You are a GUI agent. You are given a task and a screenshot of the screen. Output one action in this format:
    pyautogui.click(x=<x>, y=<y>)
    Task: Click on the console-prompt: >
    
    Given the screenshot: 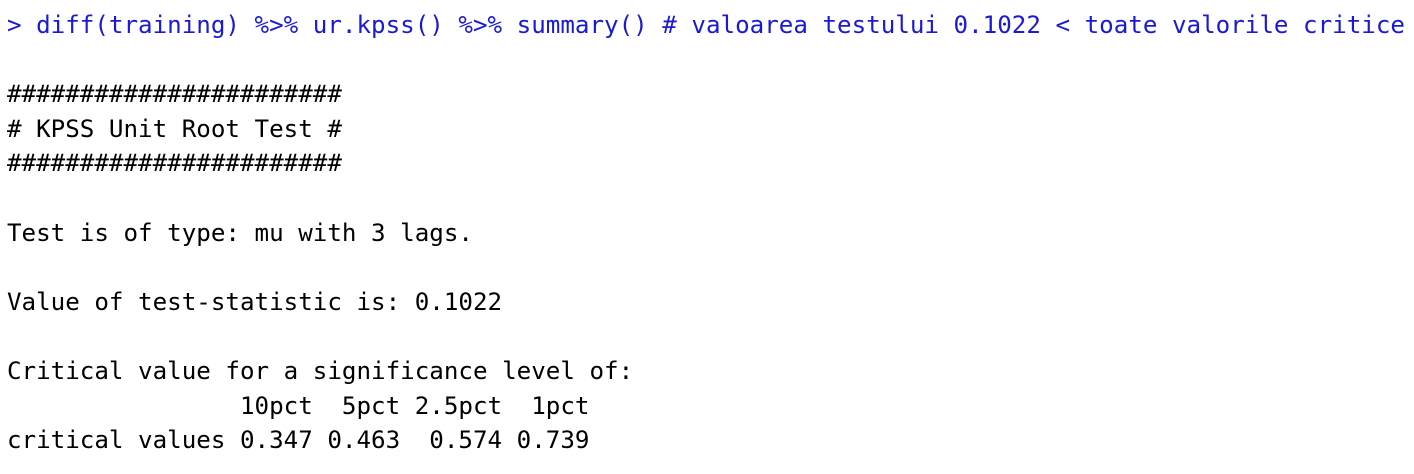 What is the action you would take?
    pyautogui.click(x=22, y=25)
    